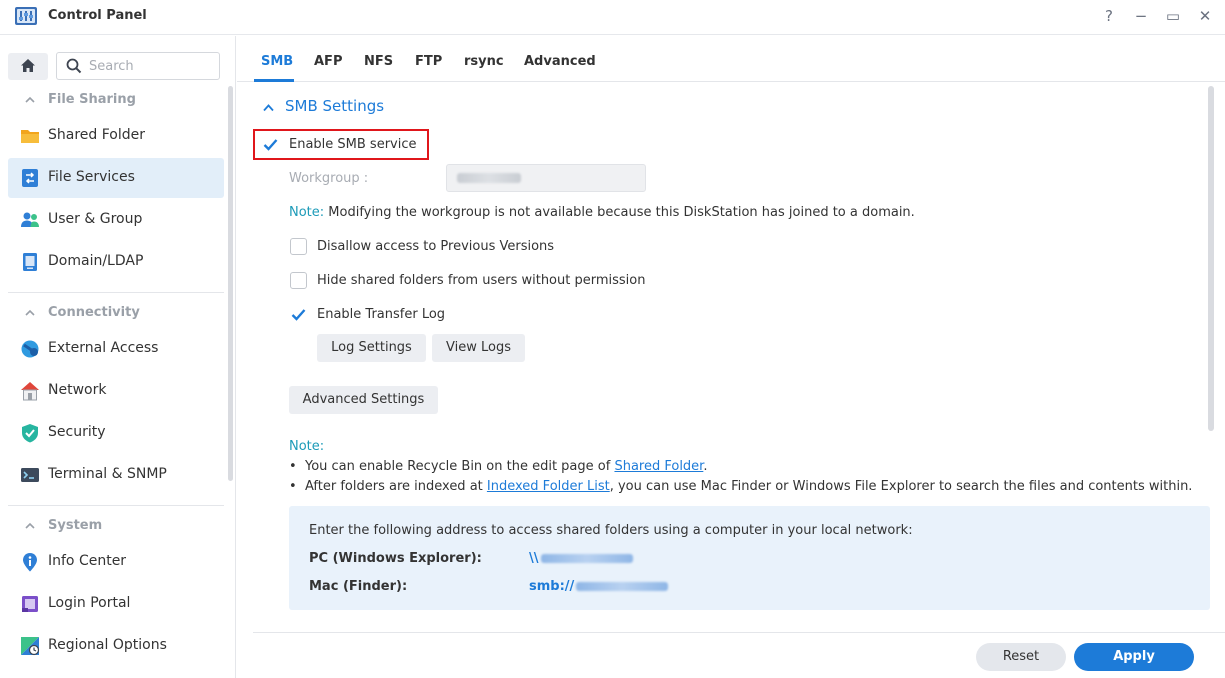 The image size is (1225, 678). Describe the element at coordinates (381, 314) in the screenshot. I see `enable-transfer-log-label: Enable Transfer Log` at that location.